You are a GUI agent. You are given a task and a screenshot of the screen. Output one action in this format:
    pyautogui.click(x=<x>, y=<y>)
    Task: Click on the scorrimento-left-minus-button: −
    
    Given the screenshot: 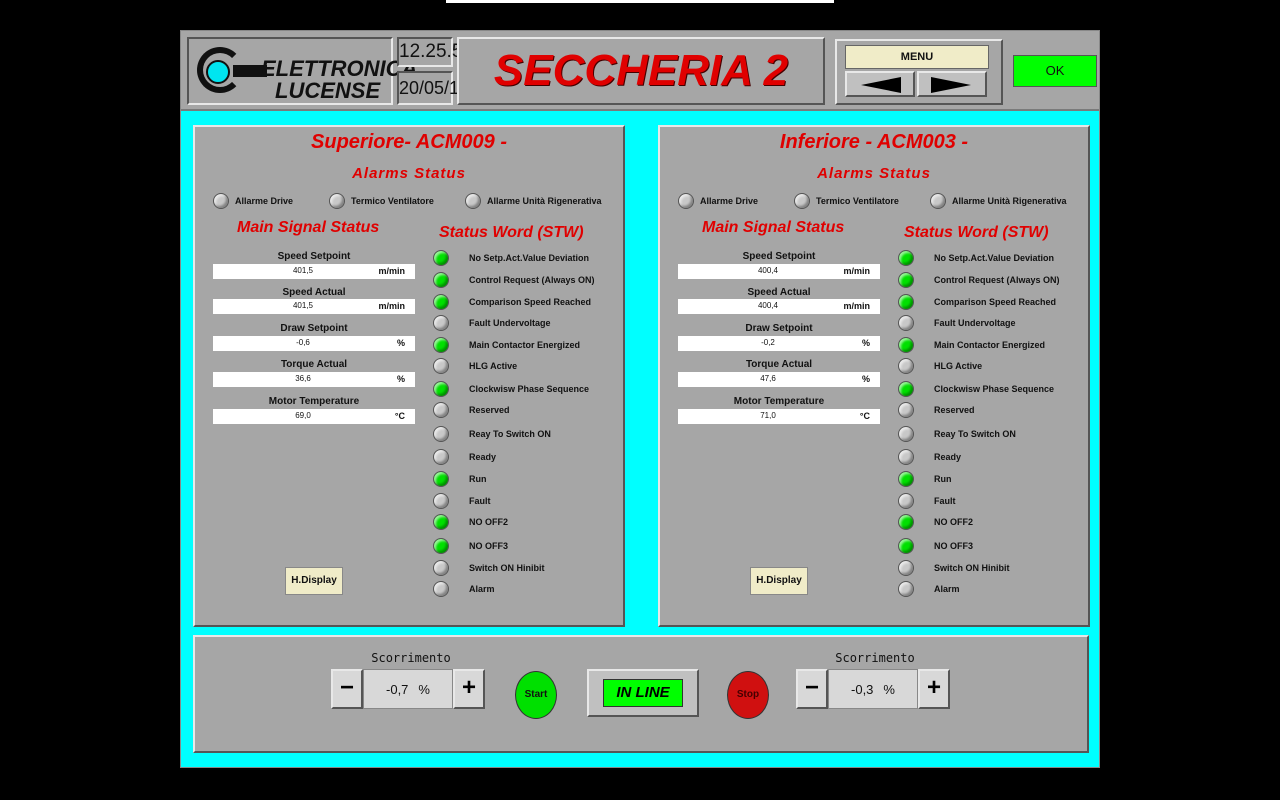 What is the action you would take?
    pyautogui.click(x=347, y=689)
    